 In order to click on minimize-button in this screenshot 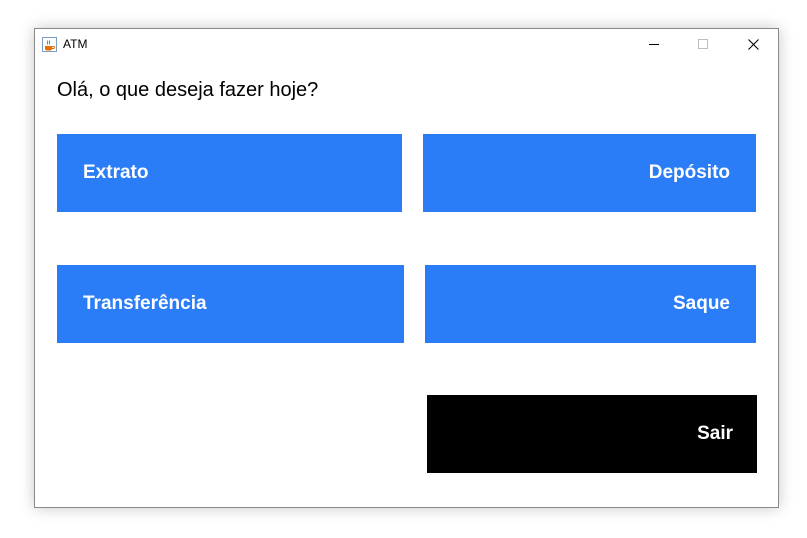, I will do `click(654, 44)`.